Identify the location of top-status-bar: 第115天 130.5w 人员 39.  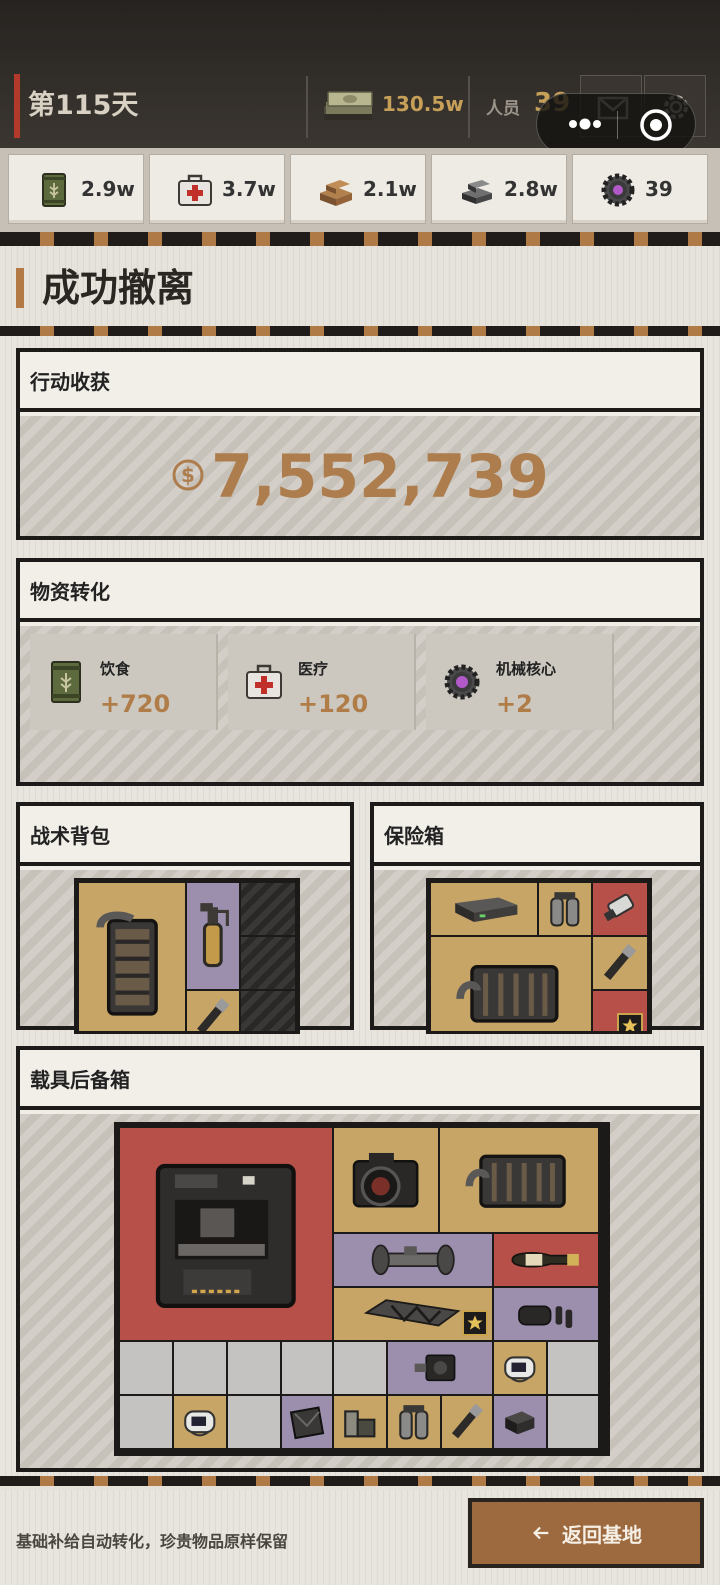
(360, 77).